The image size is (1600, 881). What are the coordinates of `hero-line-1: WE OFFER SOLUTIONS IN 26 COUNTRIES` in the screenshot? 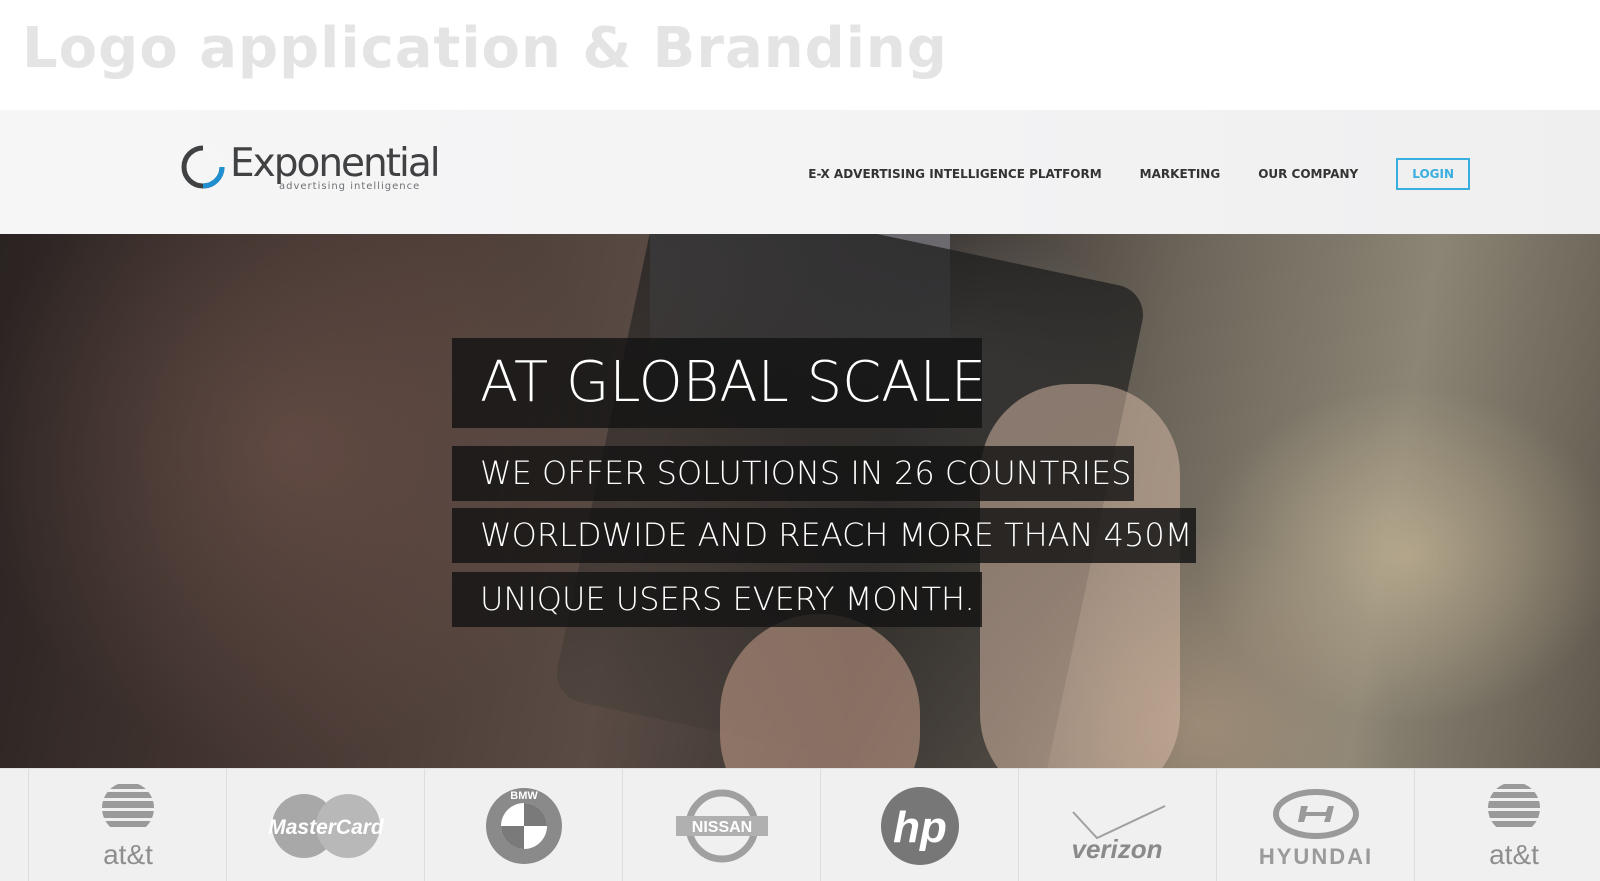 It's located at (793, 473).